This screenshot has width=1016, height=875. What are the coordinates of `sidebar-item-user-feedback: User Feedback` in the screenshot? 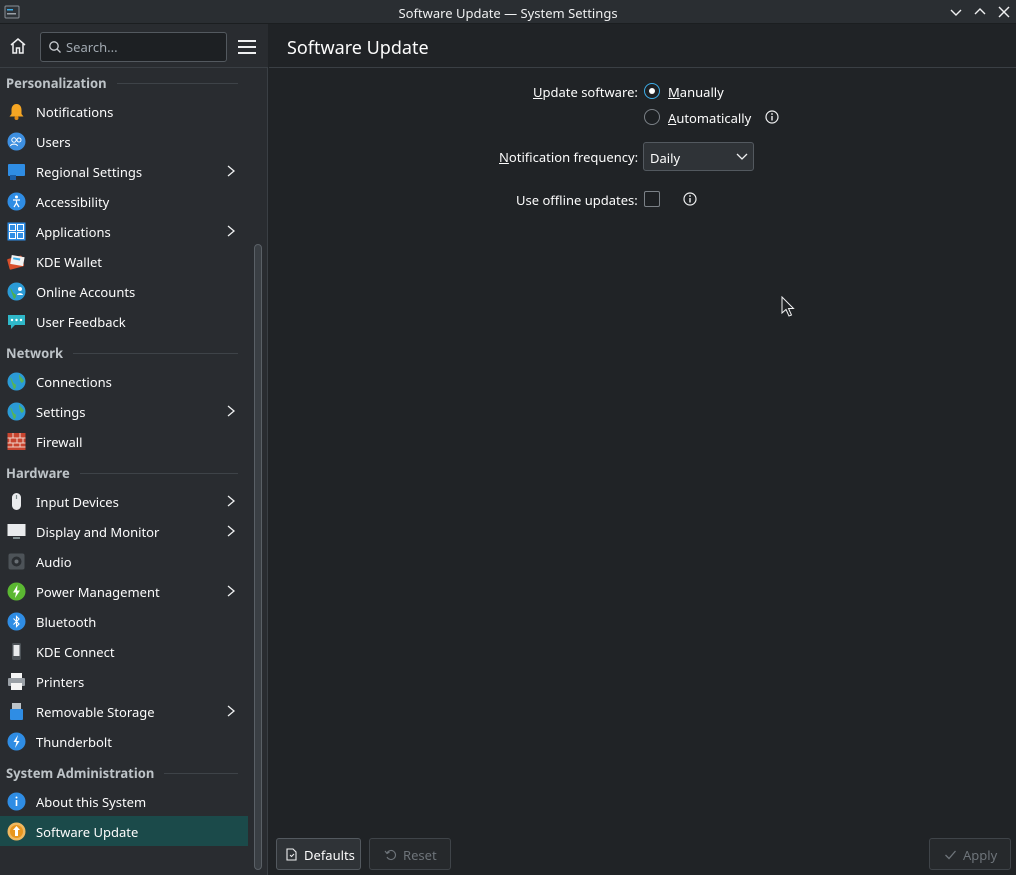 It's located at (124, 321).